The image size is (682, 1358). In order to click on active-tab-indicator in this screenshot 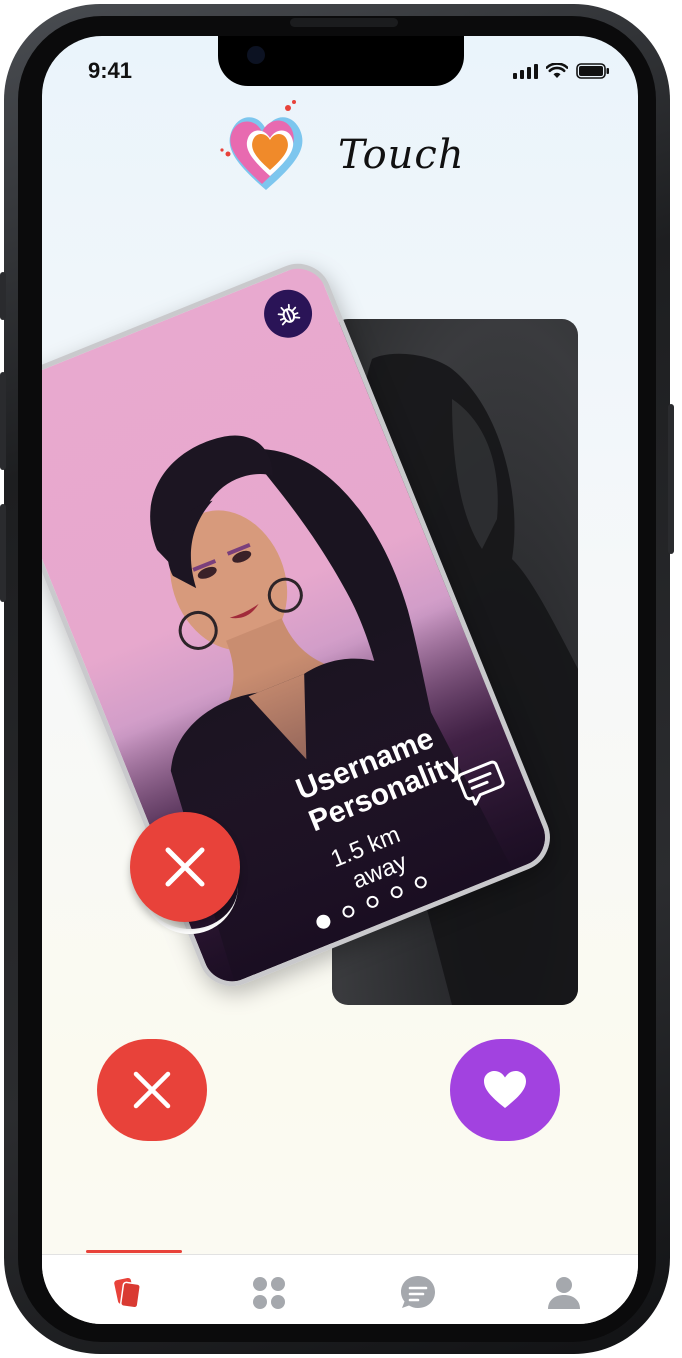, I will do `click(134, 1251)`.